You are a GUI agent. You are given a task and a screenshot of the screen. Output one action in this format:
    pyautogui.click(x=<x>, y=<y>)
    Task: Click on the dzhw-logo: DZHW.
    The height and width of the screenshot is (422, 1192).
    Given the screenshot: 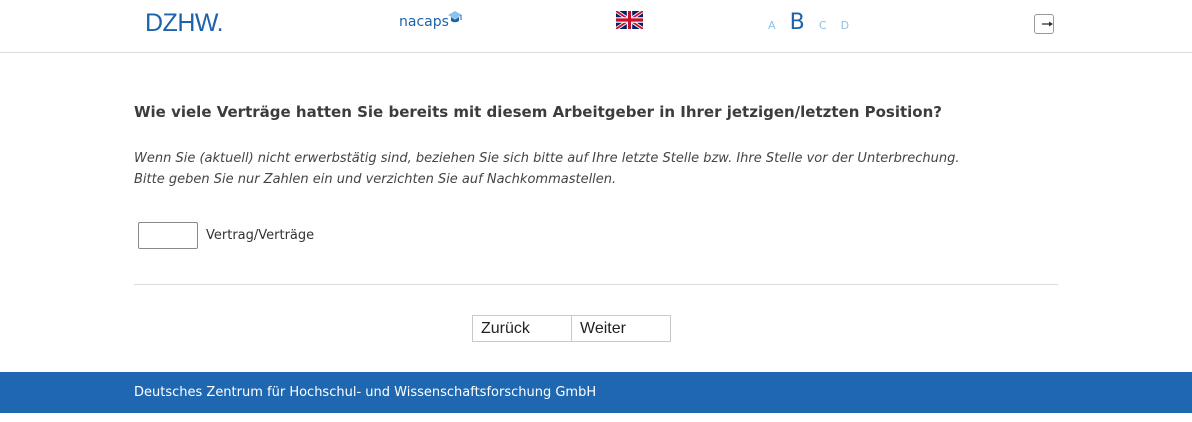 What is the action you would take?
    pyautogui.click(x=184, y=23)
    